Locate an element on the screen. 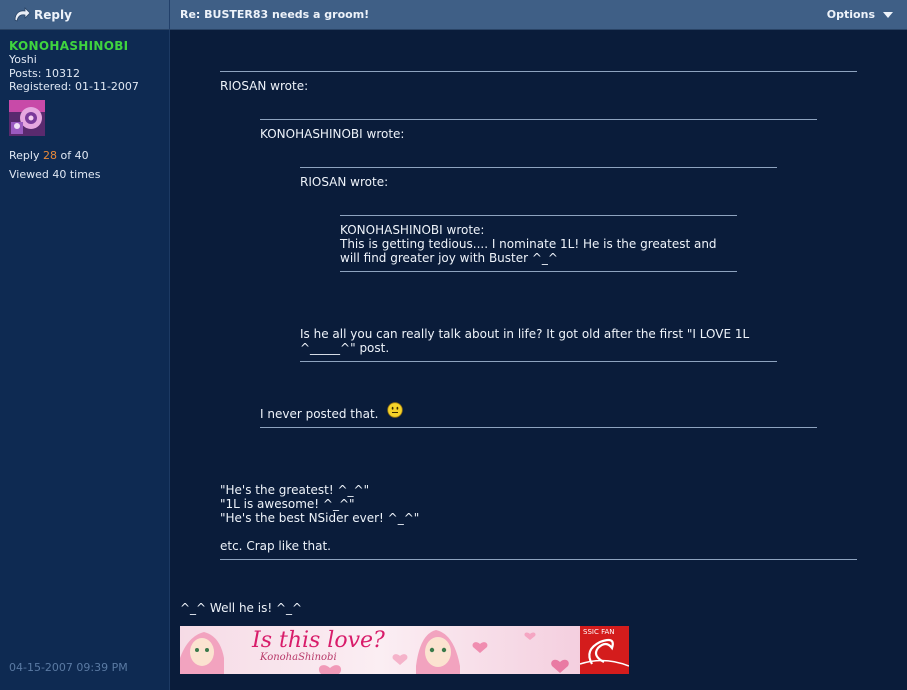 The image size is (907, 690). reply-prefix: Reply is located at coordinates (26, 155).